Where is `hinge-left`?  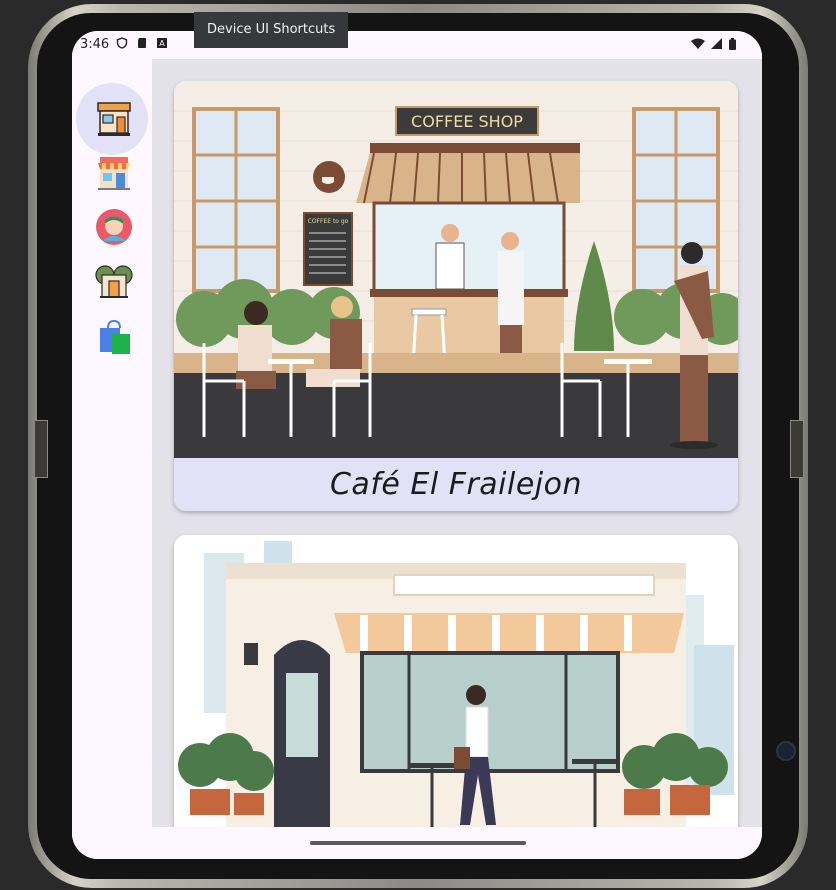
hinge-left is located at coordinates (41, 449).